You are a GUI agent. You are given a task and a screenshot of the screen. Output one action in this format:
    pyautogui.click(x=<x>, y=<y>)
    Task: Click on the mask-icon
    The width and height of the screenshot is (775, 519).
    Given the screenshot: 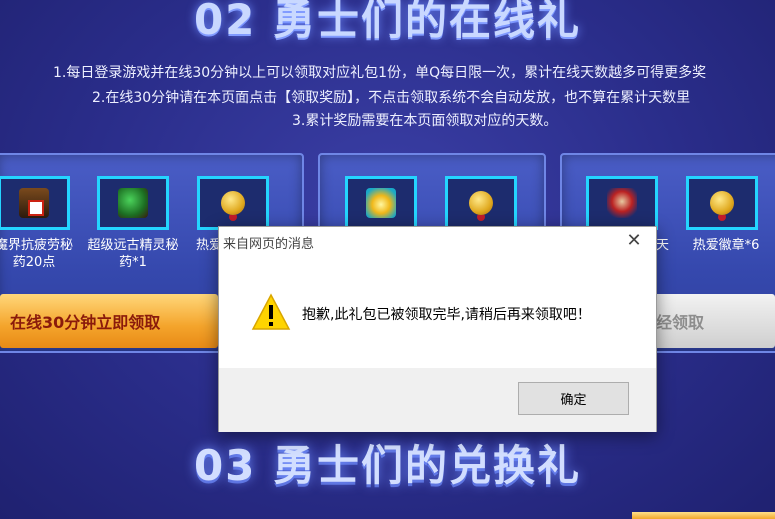 What is the action you would take?
    pyautogui.click(x=622, y=203)
    